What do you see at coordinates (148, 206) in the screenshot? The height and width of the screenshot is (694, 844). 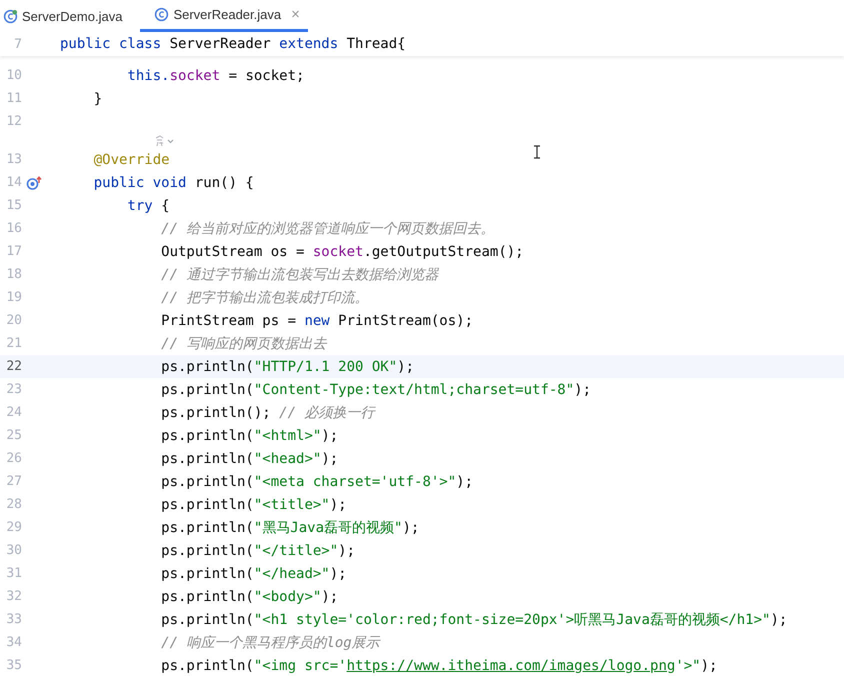 I see `code-line: try {` at bounding box center [148, 206].